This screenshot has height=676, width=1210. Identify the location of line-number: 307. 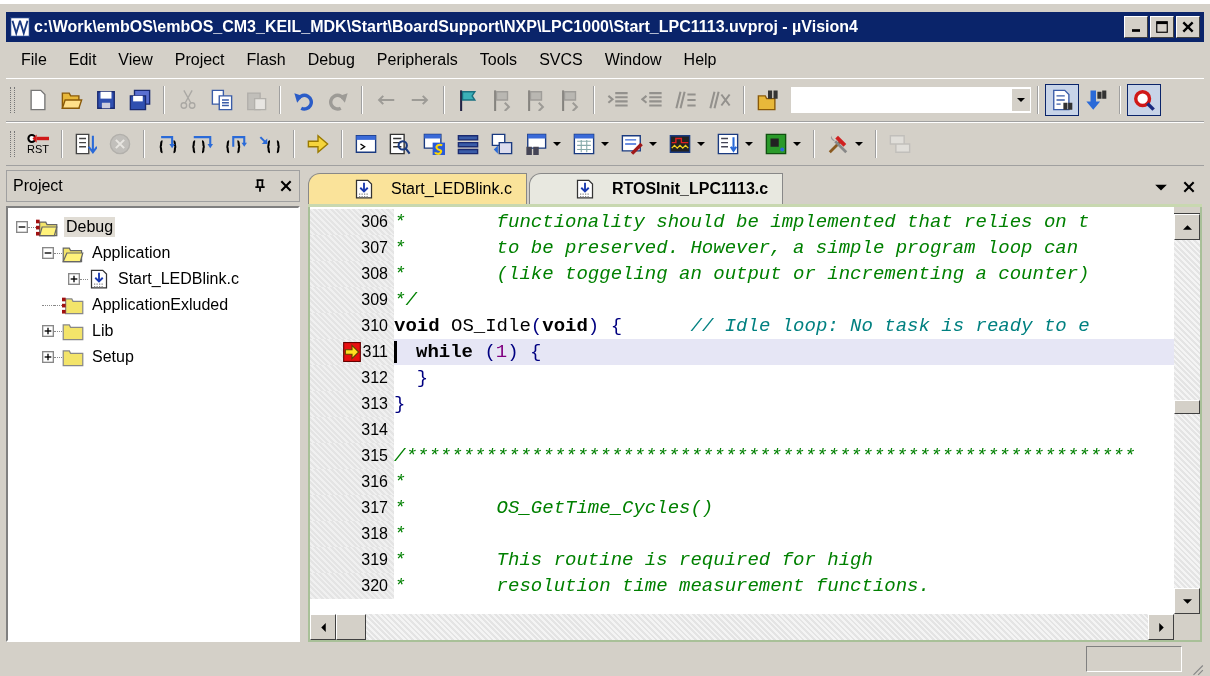
(374, 248).